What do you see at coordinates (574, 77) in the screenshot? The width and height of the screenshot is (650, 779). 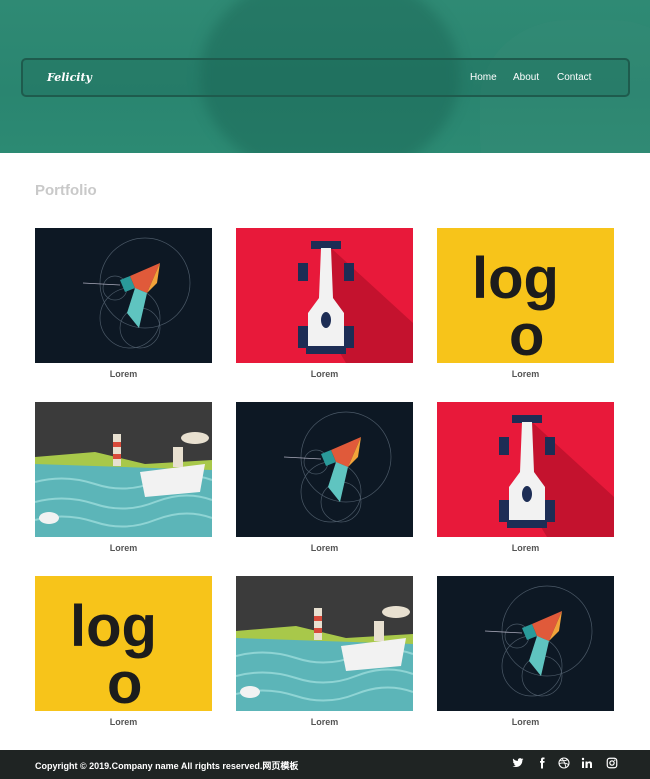 I see `nav-contact-link: Contact` at bounding box center [574, 77].